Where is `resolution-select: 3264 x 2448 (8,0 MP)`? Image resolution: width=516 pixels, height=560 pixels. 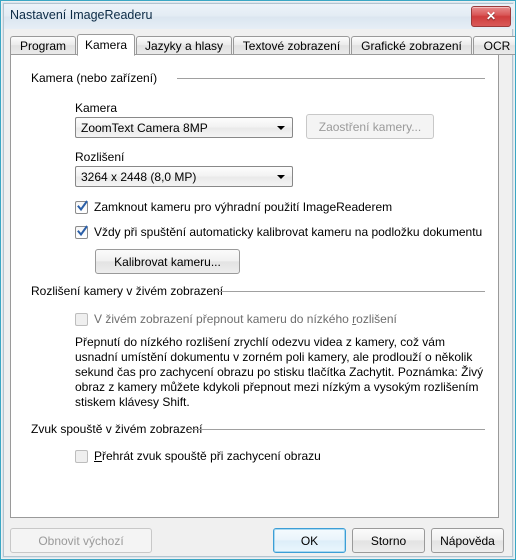
resolution-select: 3264 x 2448 (8,0 MP) is located at coordinates (184, 176).